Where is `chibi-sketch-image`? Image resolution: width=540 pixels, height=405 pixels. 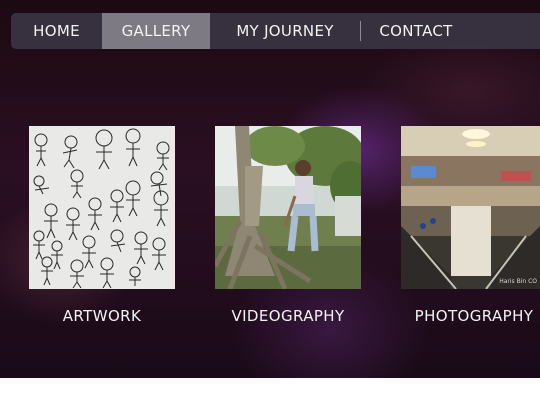
chibi-sketch-image is located at coordinates (102, 207).